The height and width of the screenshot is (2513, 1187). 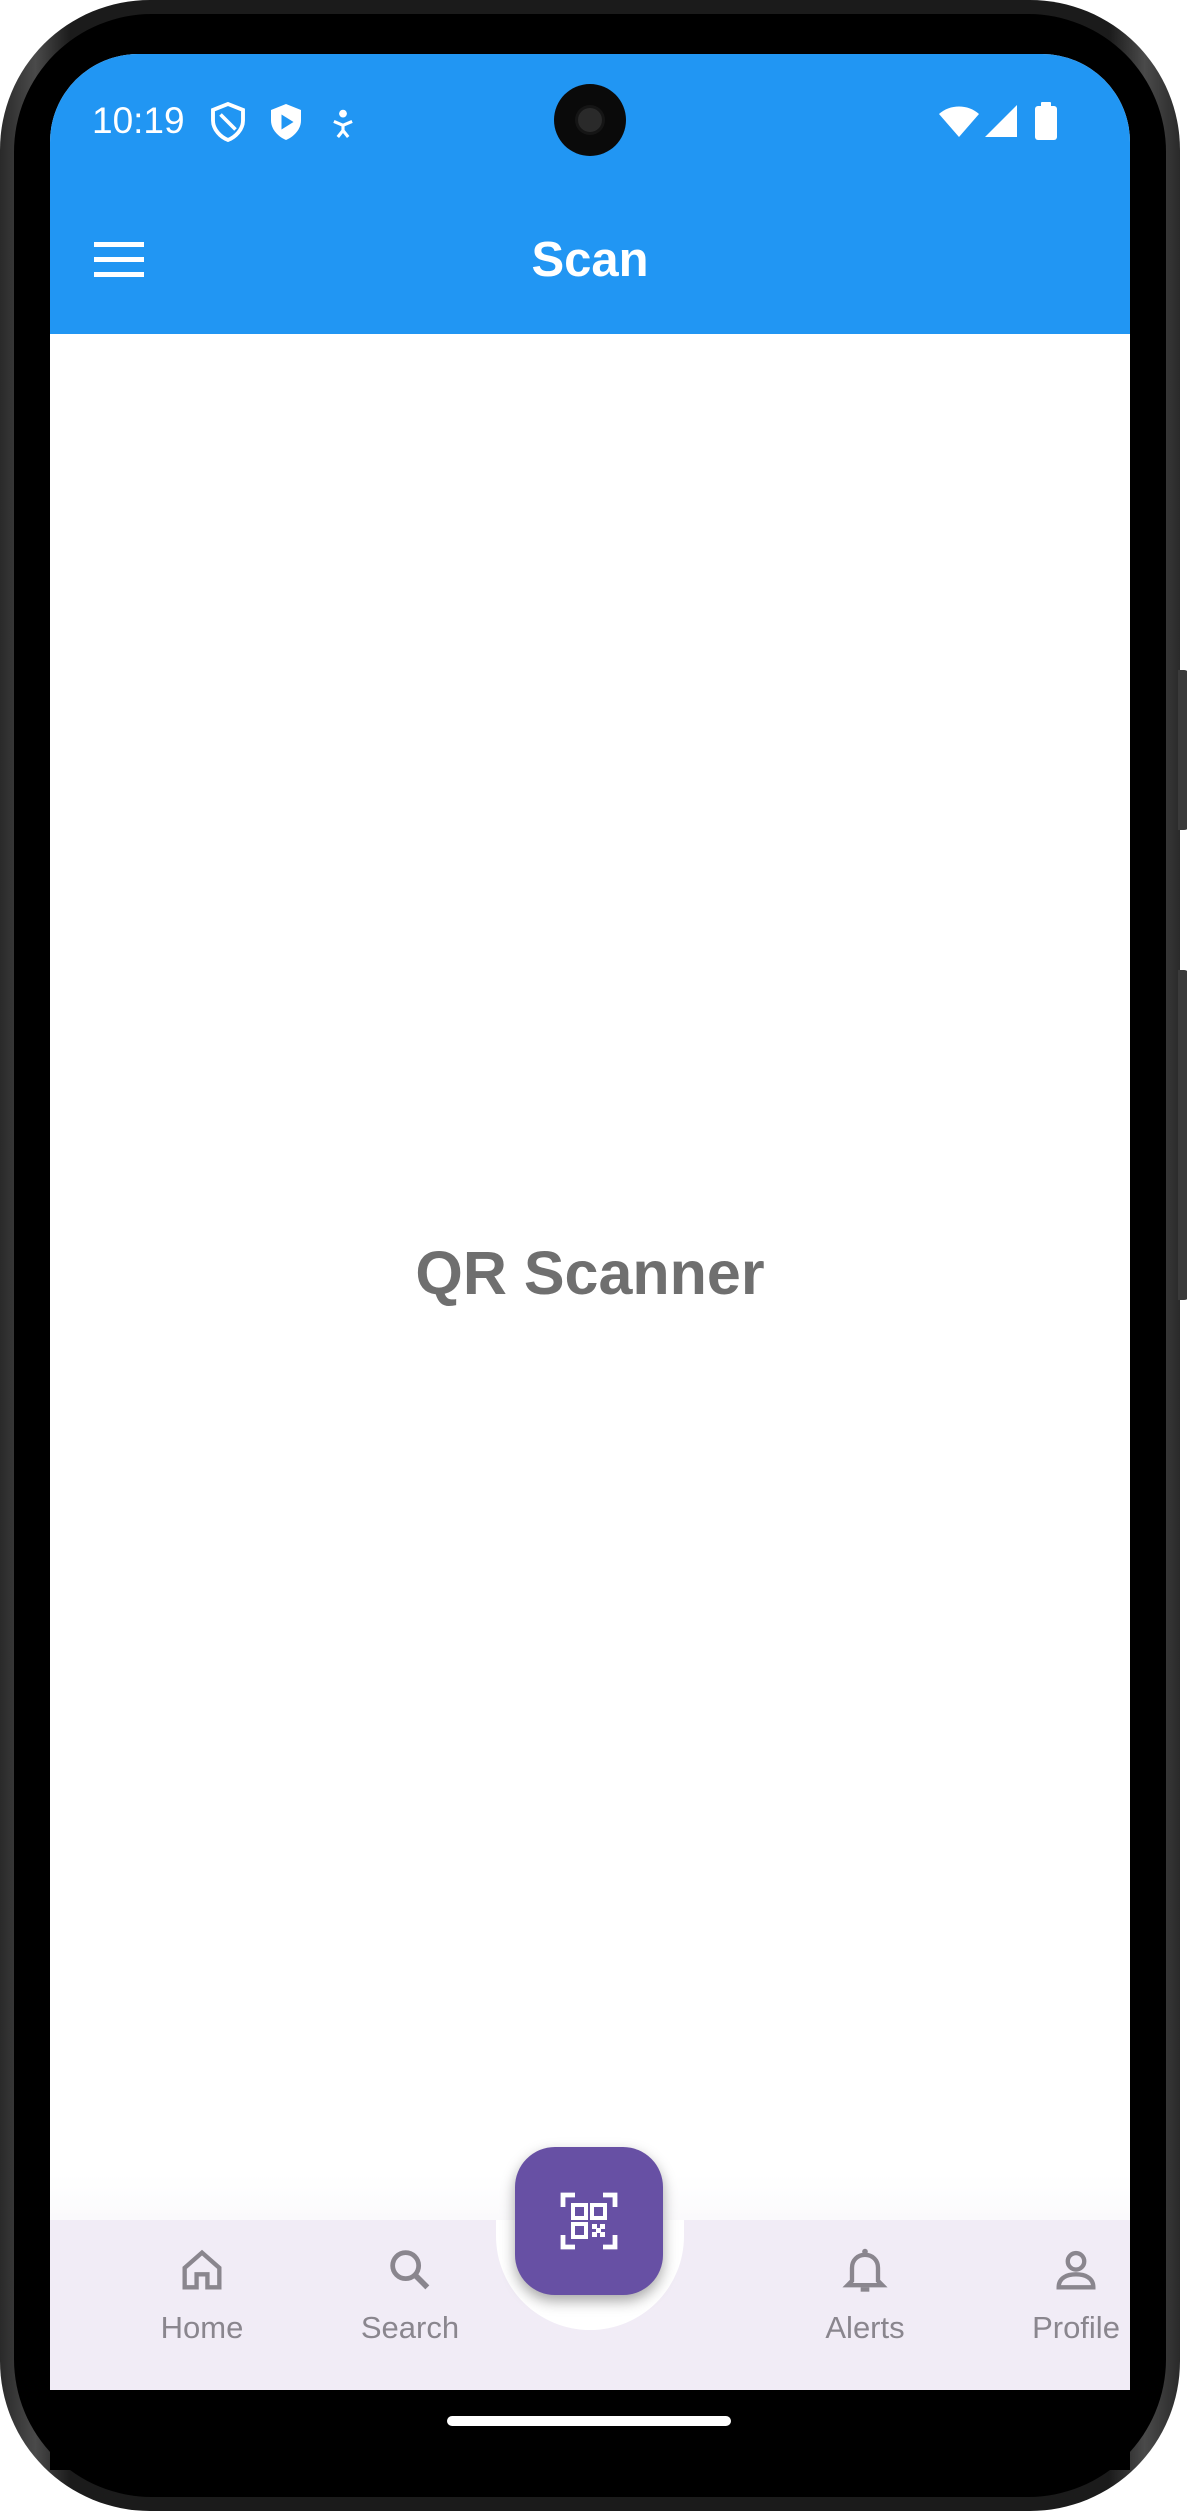 What do you see at coordinates (138, 120) in the screenshot?
I see `status-time: 10:19` at bounding box center [138, 120].